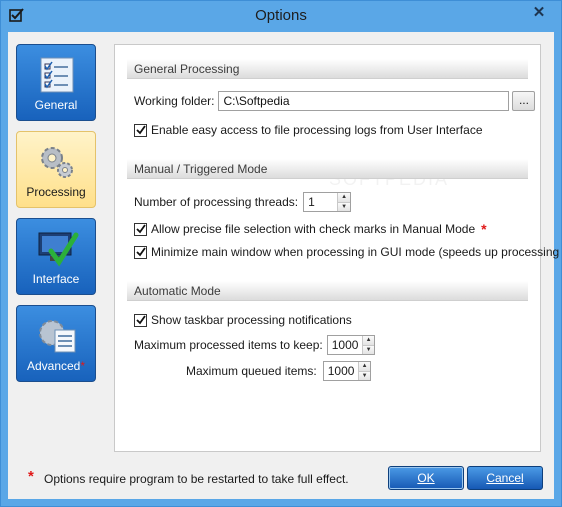  I want to click on nav-label-advanced: Advanced*, so click(56, 366).